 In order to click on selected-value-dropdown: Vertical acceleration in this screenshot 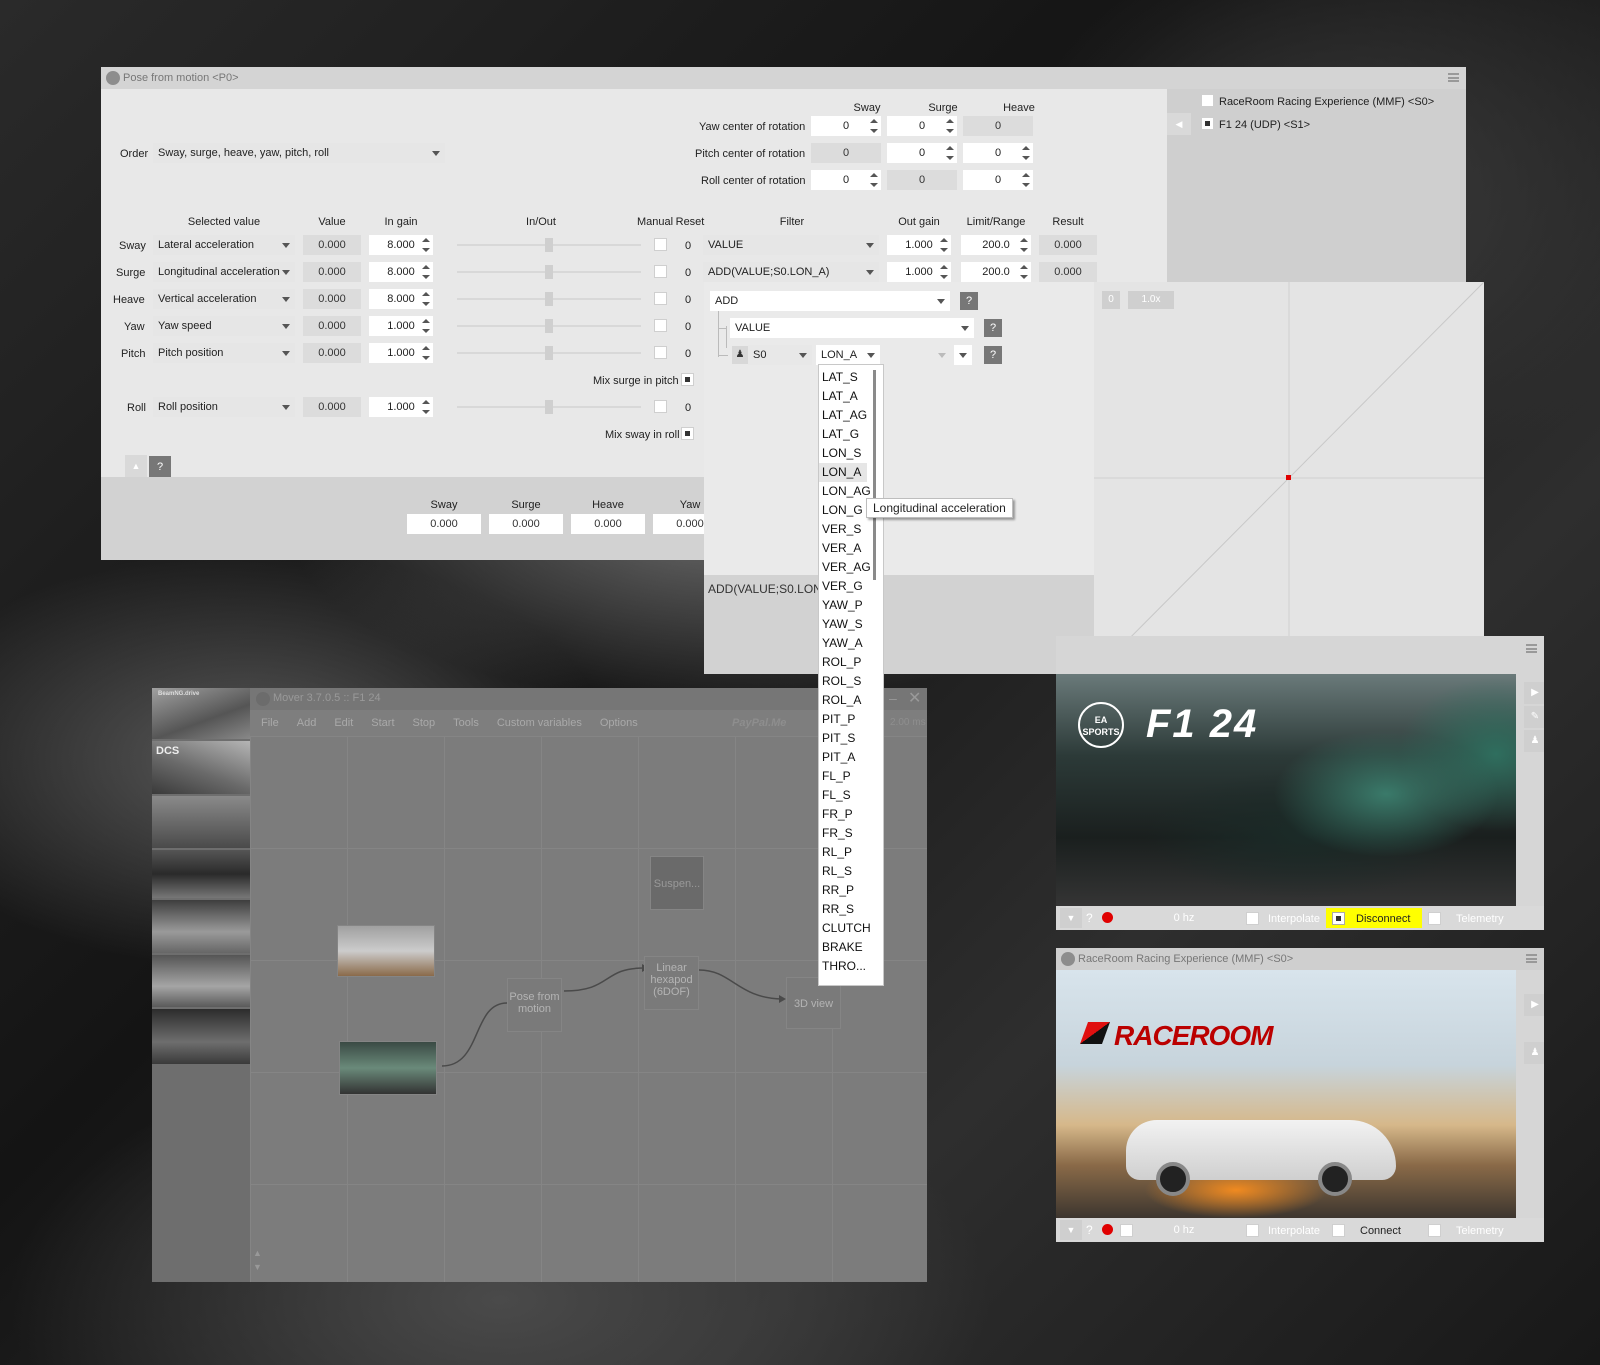, I will do `click(224, 299)`.